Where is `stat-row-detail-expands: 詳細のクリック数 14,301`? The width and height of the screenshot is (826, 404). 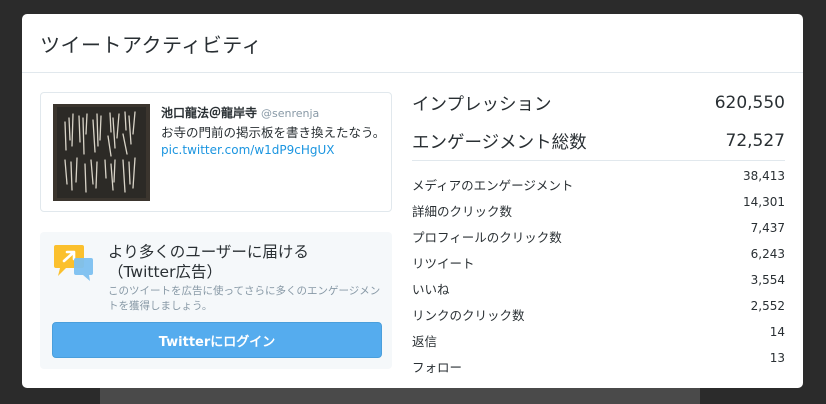
stat-row-detail-expands: 詳細のクリック数 14,301 is located at coordinates (598, 205).